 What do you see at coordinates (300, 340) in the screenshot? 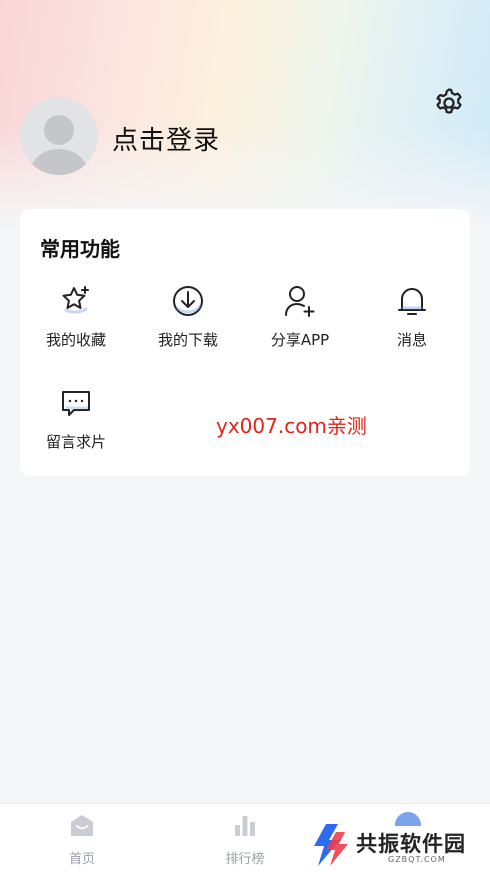
I see `function-label: 分享APP` at bounding box center [300, 340].